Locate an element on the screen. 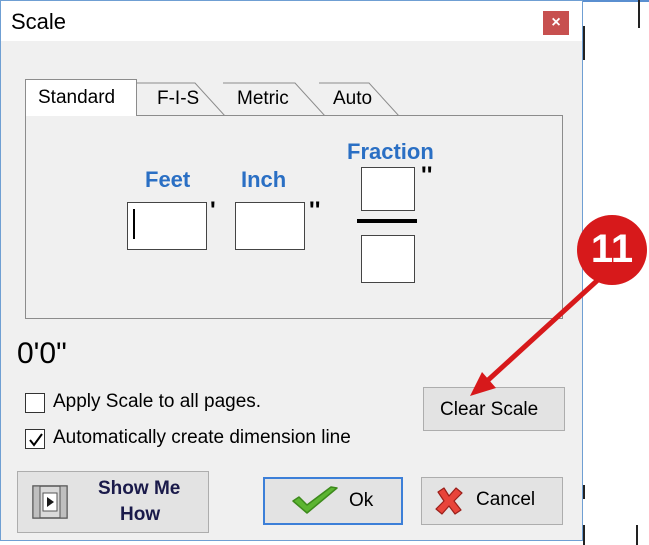 The width and height of the screenshot is (649, 545). tab-standard: Standard is located at coordinates (81, 97).